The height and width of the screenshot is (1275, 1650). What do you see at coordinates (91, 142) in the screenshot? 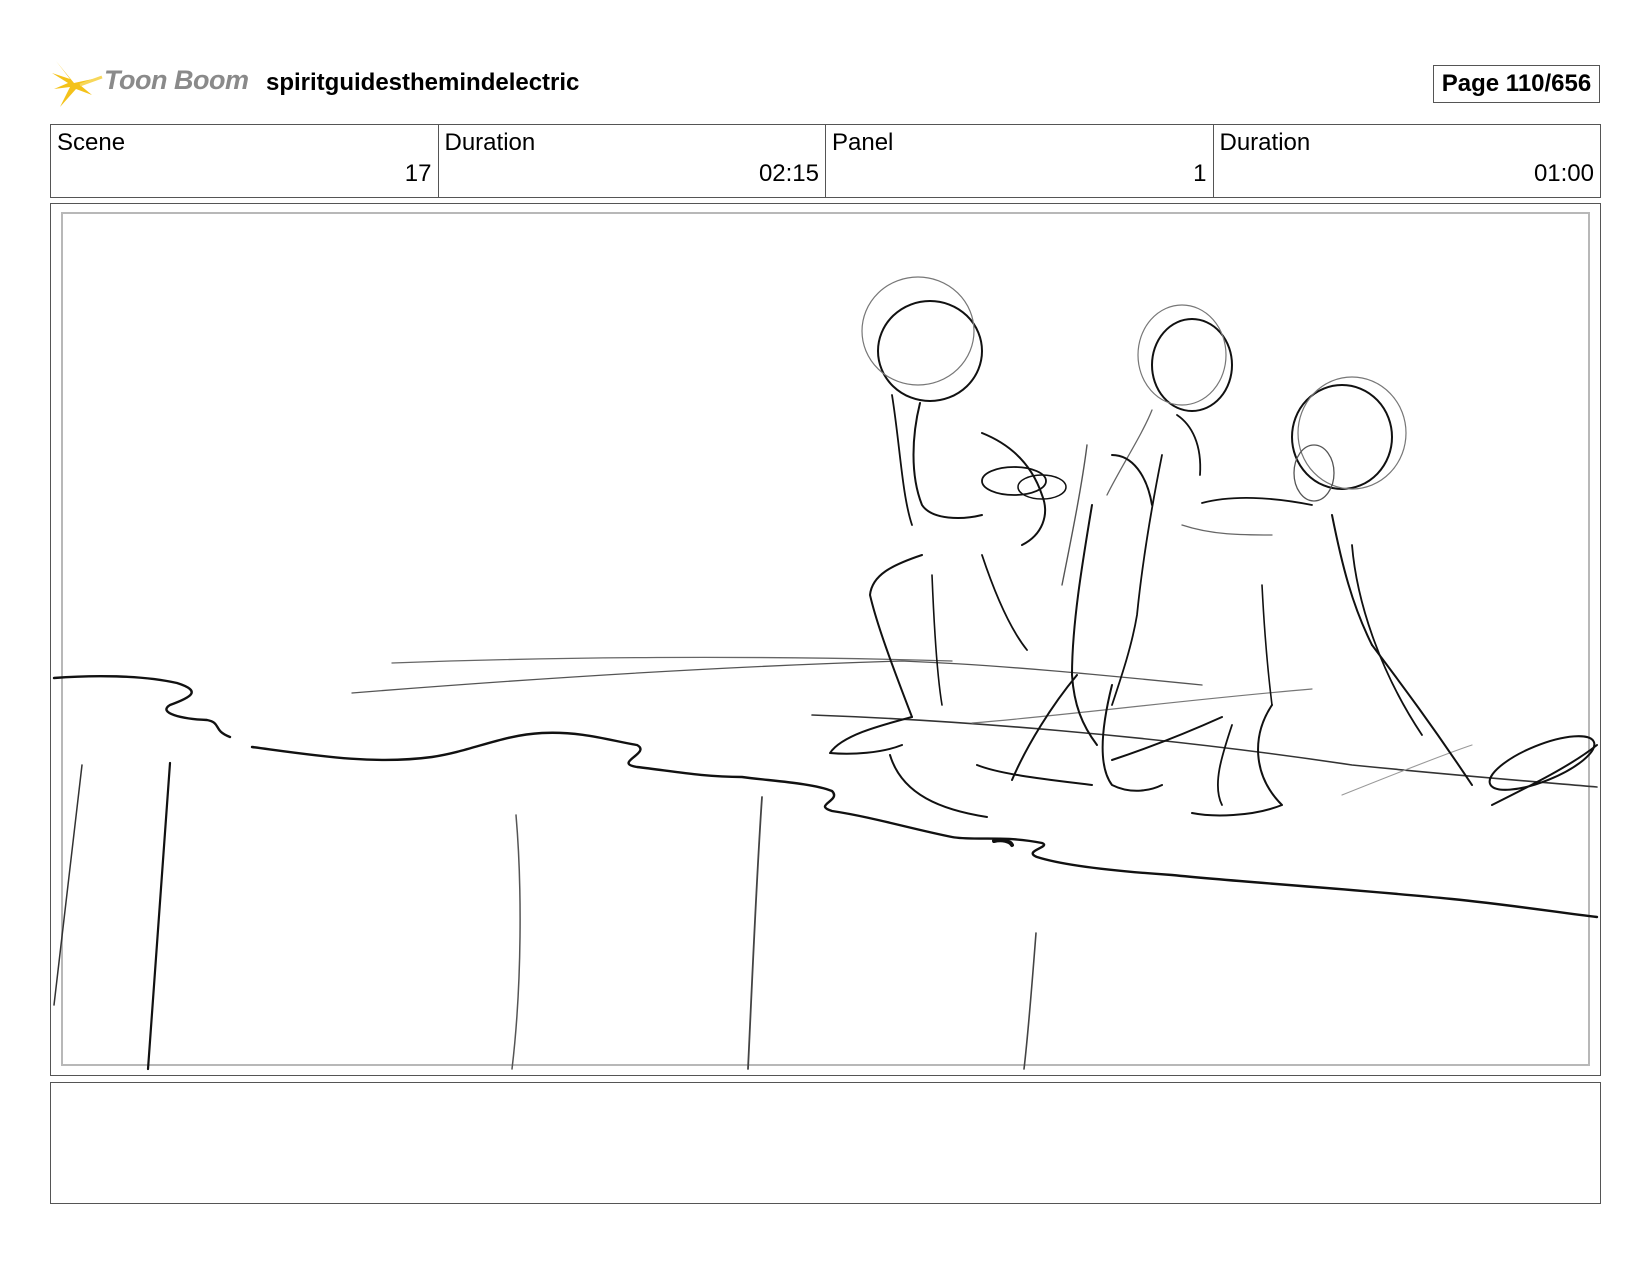
I see `scene-label: Scene` at bounding box center [91, 142].